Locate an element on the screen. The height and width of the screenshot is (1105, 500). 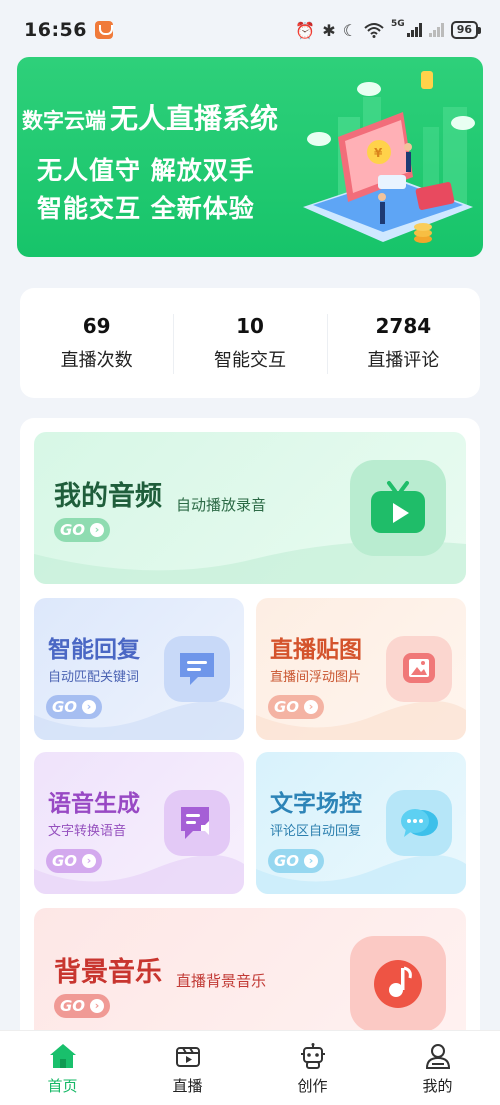
chat-bubbles-icon-tile is located at coordinates (419, 823).